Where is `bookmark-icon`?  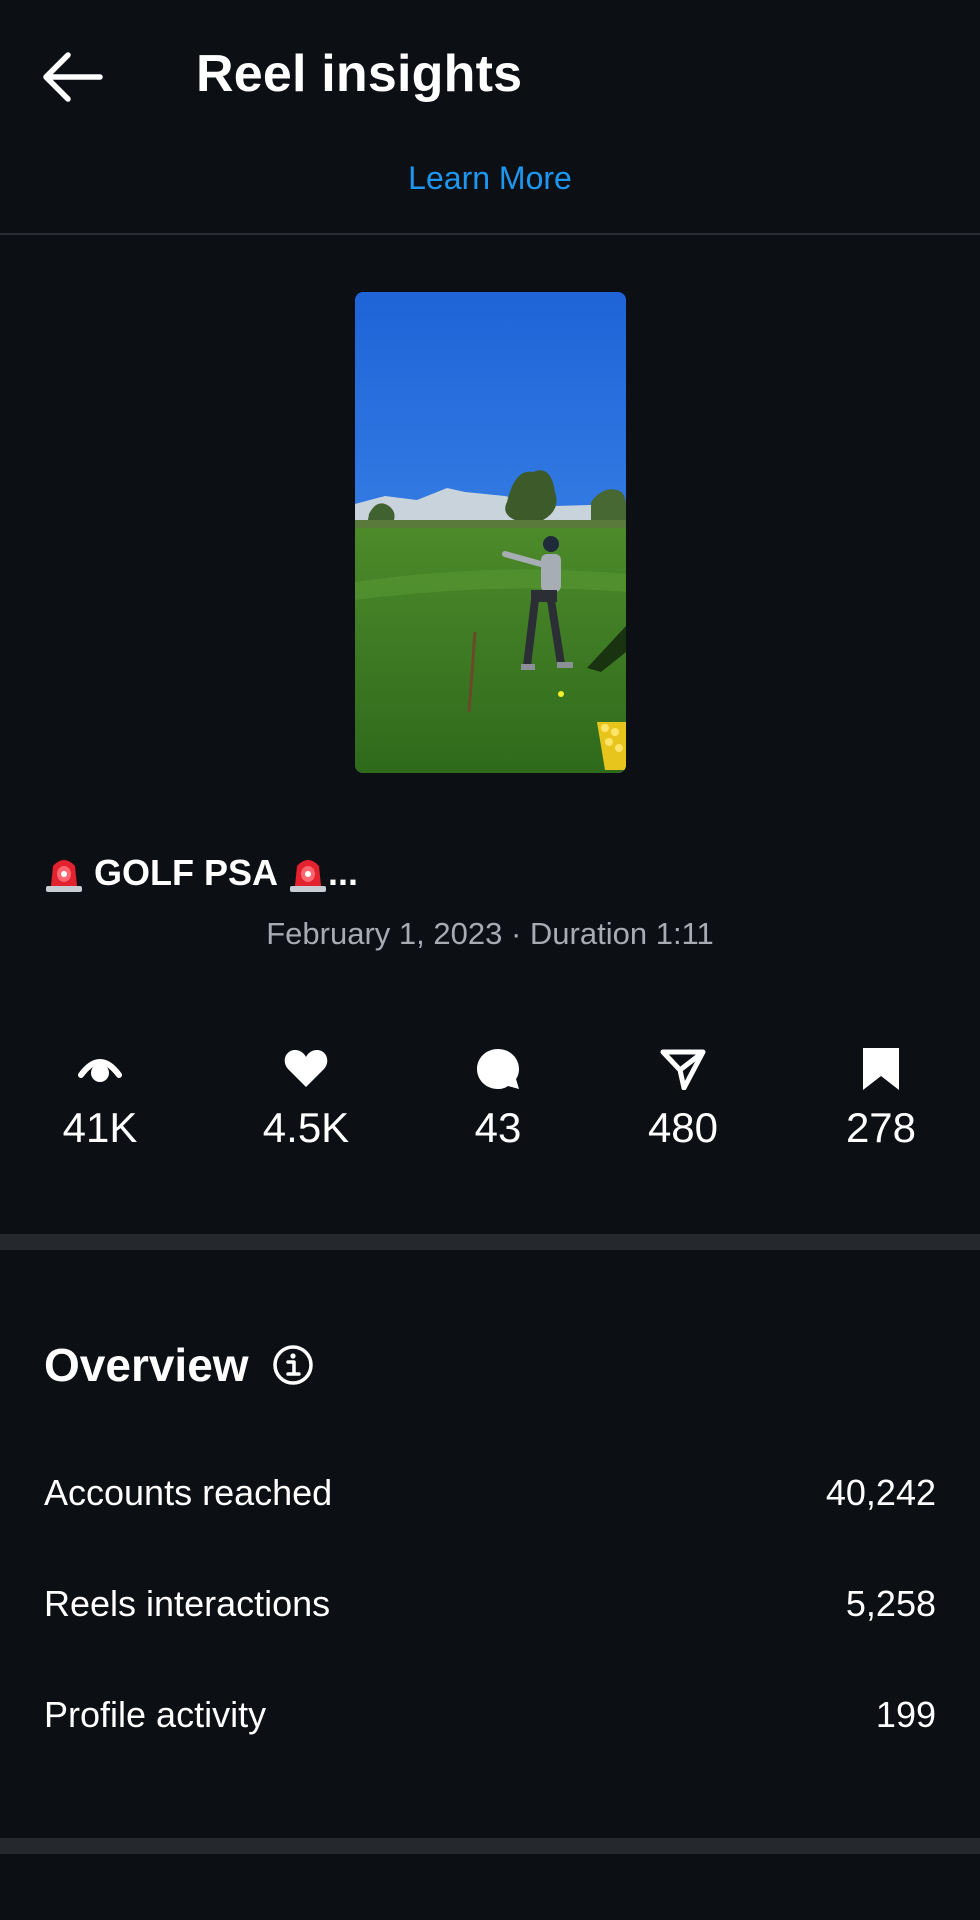
bookmark-icon is located at coordinates (881, 1069).